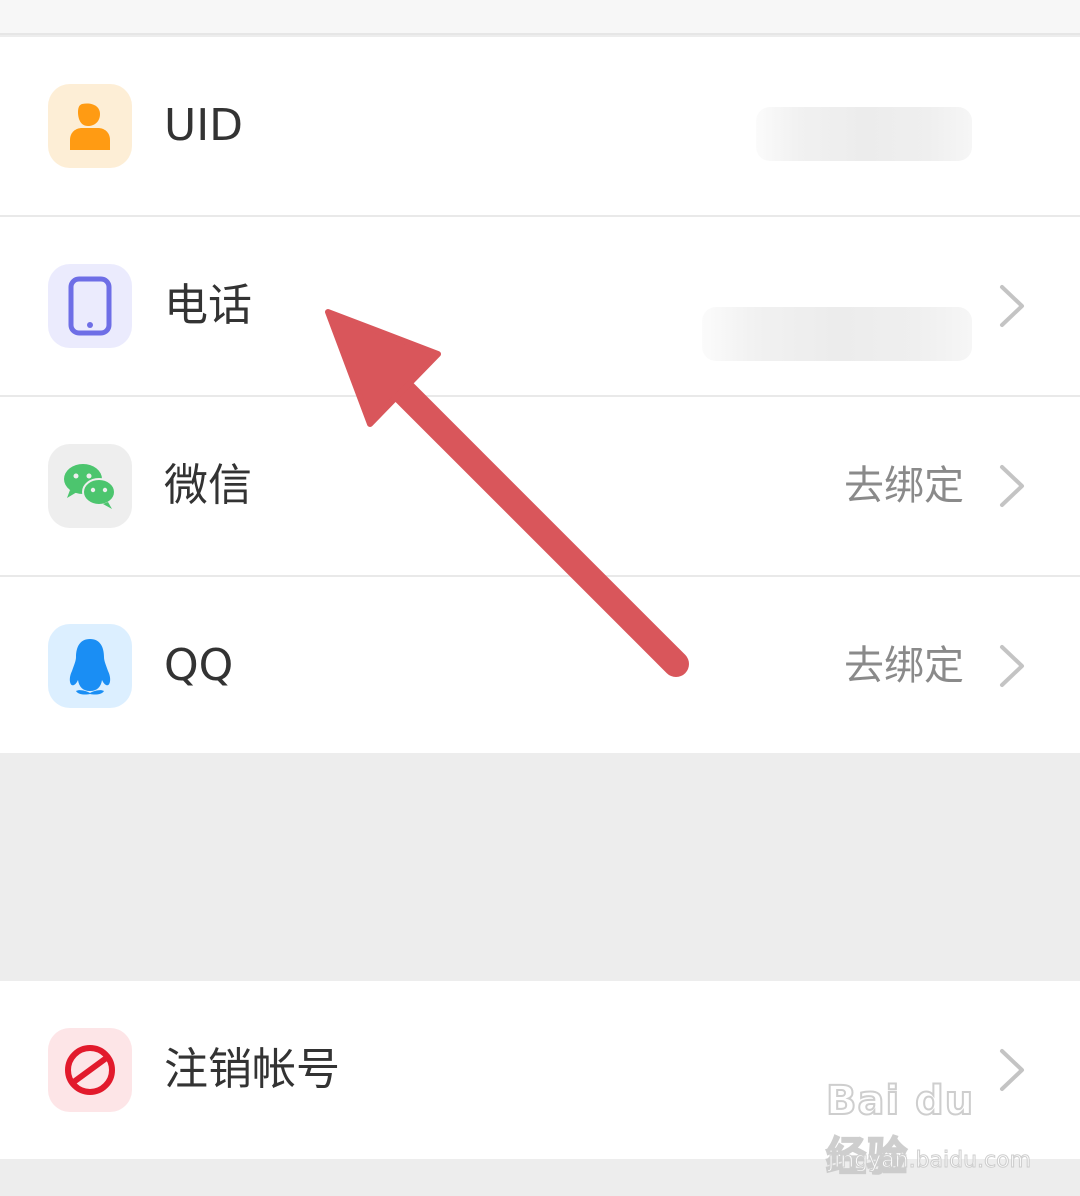  I want to click on watermark-url: jingyan.baidu.com, so click(929, 1161).